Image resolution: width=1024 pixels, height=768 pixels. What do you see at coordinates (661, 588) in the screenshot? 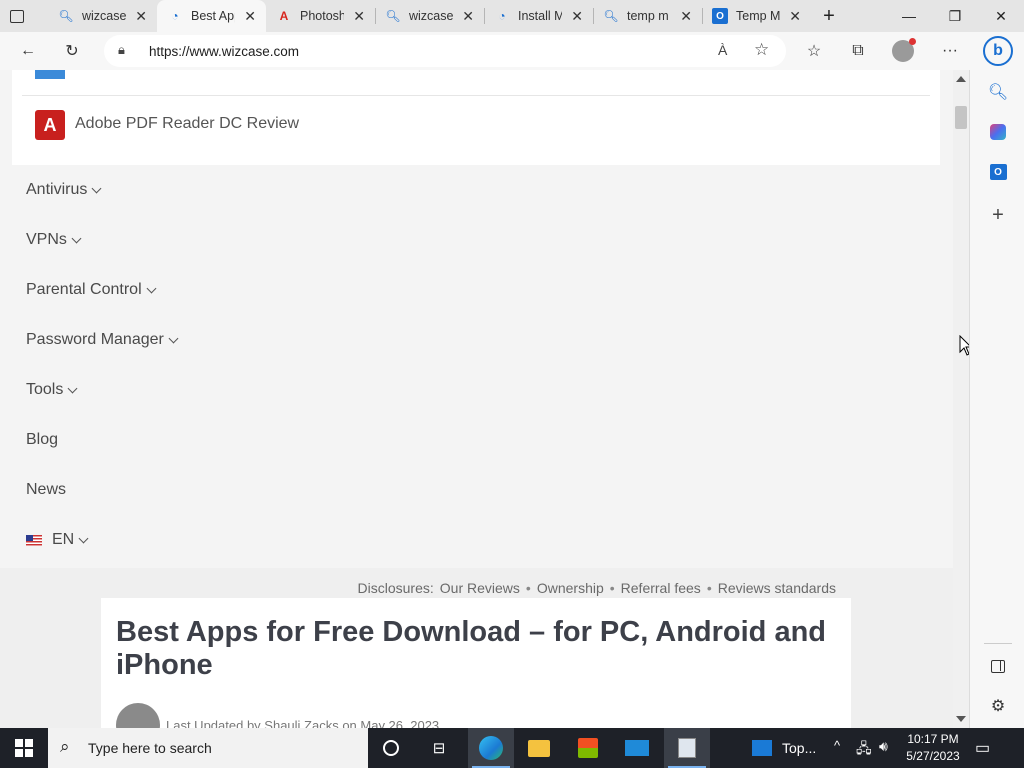
I see `link-referral-fees: Referral fees` at bounding box center [661, 588].